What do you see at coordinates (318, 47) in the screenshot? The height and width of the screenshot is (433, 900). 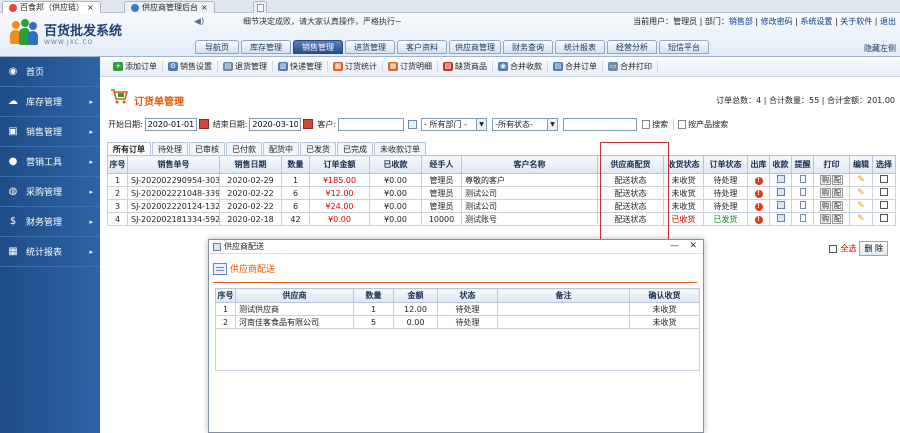 I see `nav-tab-2: 销售管理` at bounding box center [318, 47].